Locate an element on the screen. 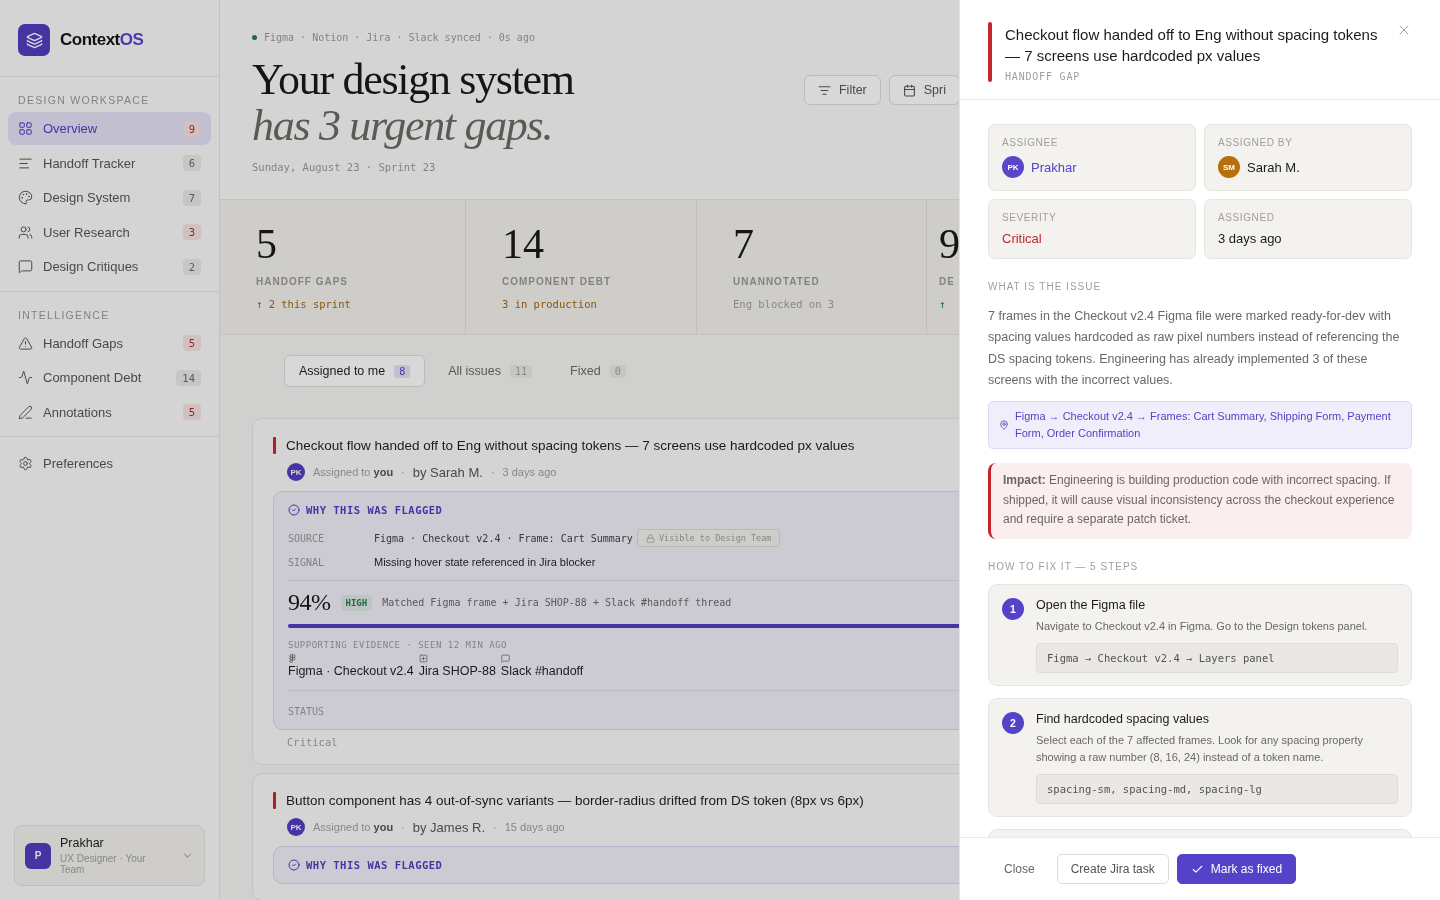  field-label: SIGNAL is located at coordinates (307, 562).